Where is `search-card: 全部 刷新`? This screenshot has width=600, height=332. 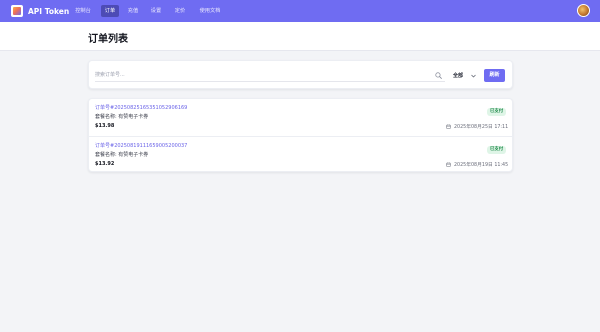
search-card: 全部 刷新 is located at coordinates (300, 74).